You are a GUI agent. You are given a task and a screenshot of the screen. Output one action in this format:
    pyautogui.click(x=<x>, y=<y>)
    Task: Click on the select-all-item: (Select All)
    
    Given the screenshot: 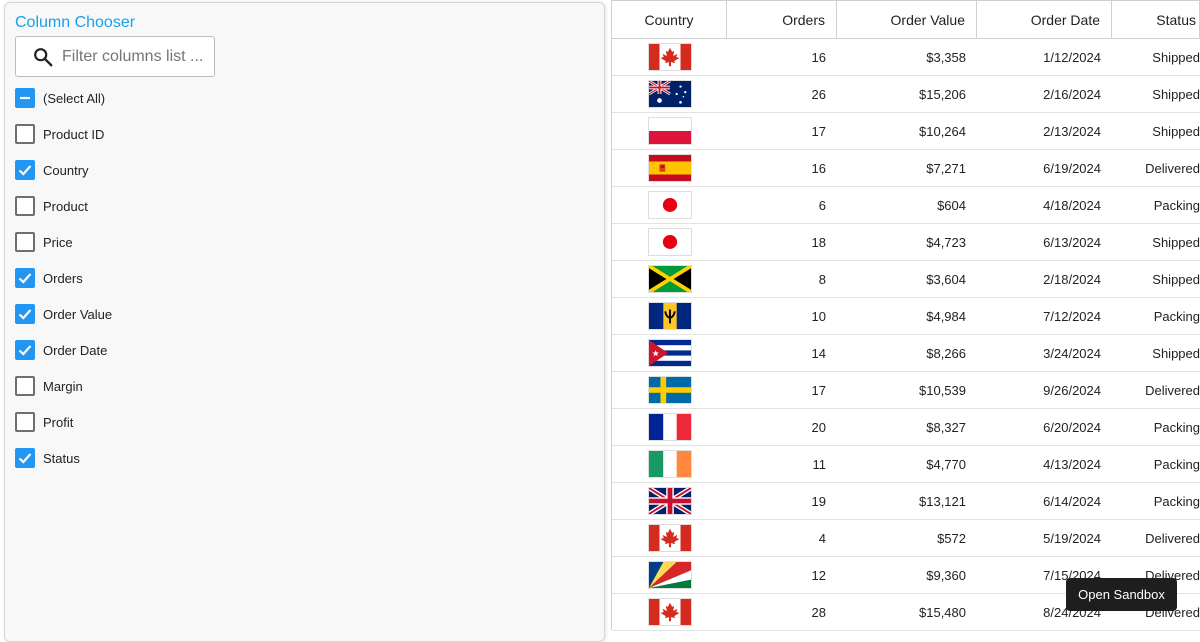 What is the action you would take?
    pyautogui.click(x=63, y=98)
    